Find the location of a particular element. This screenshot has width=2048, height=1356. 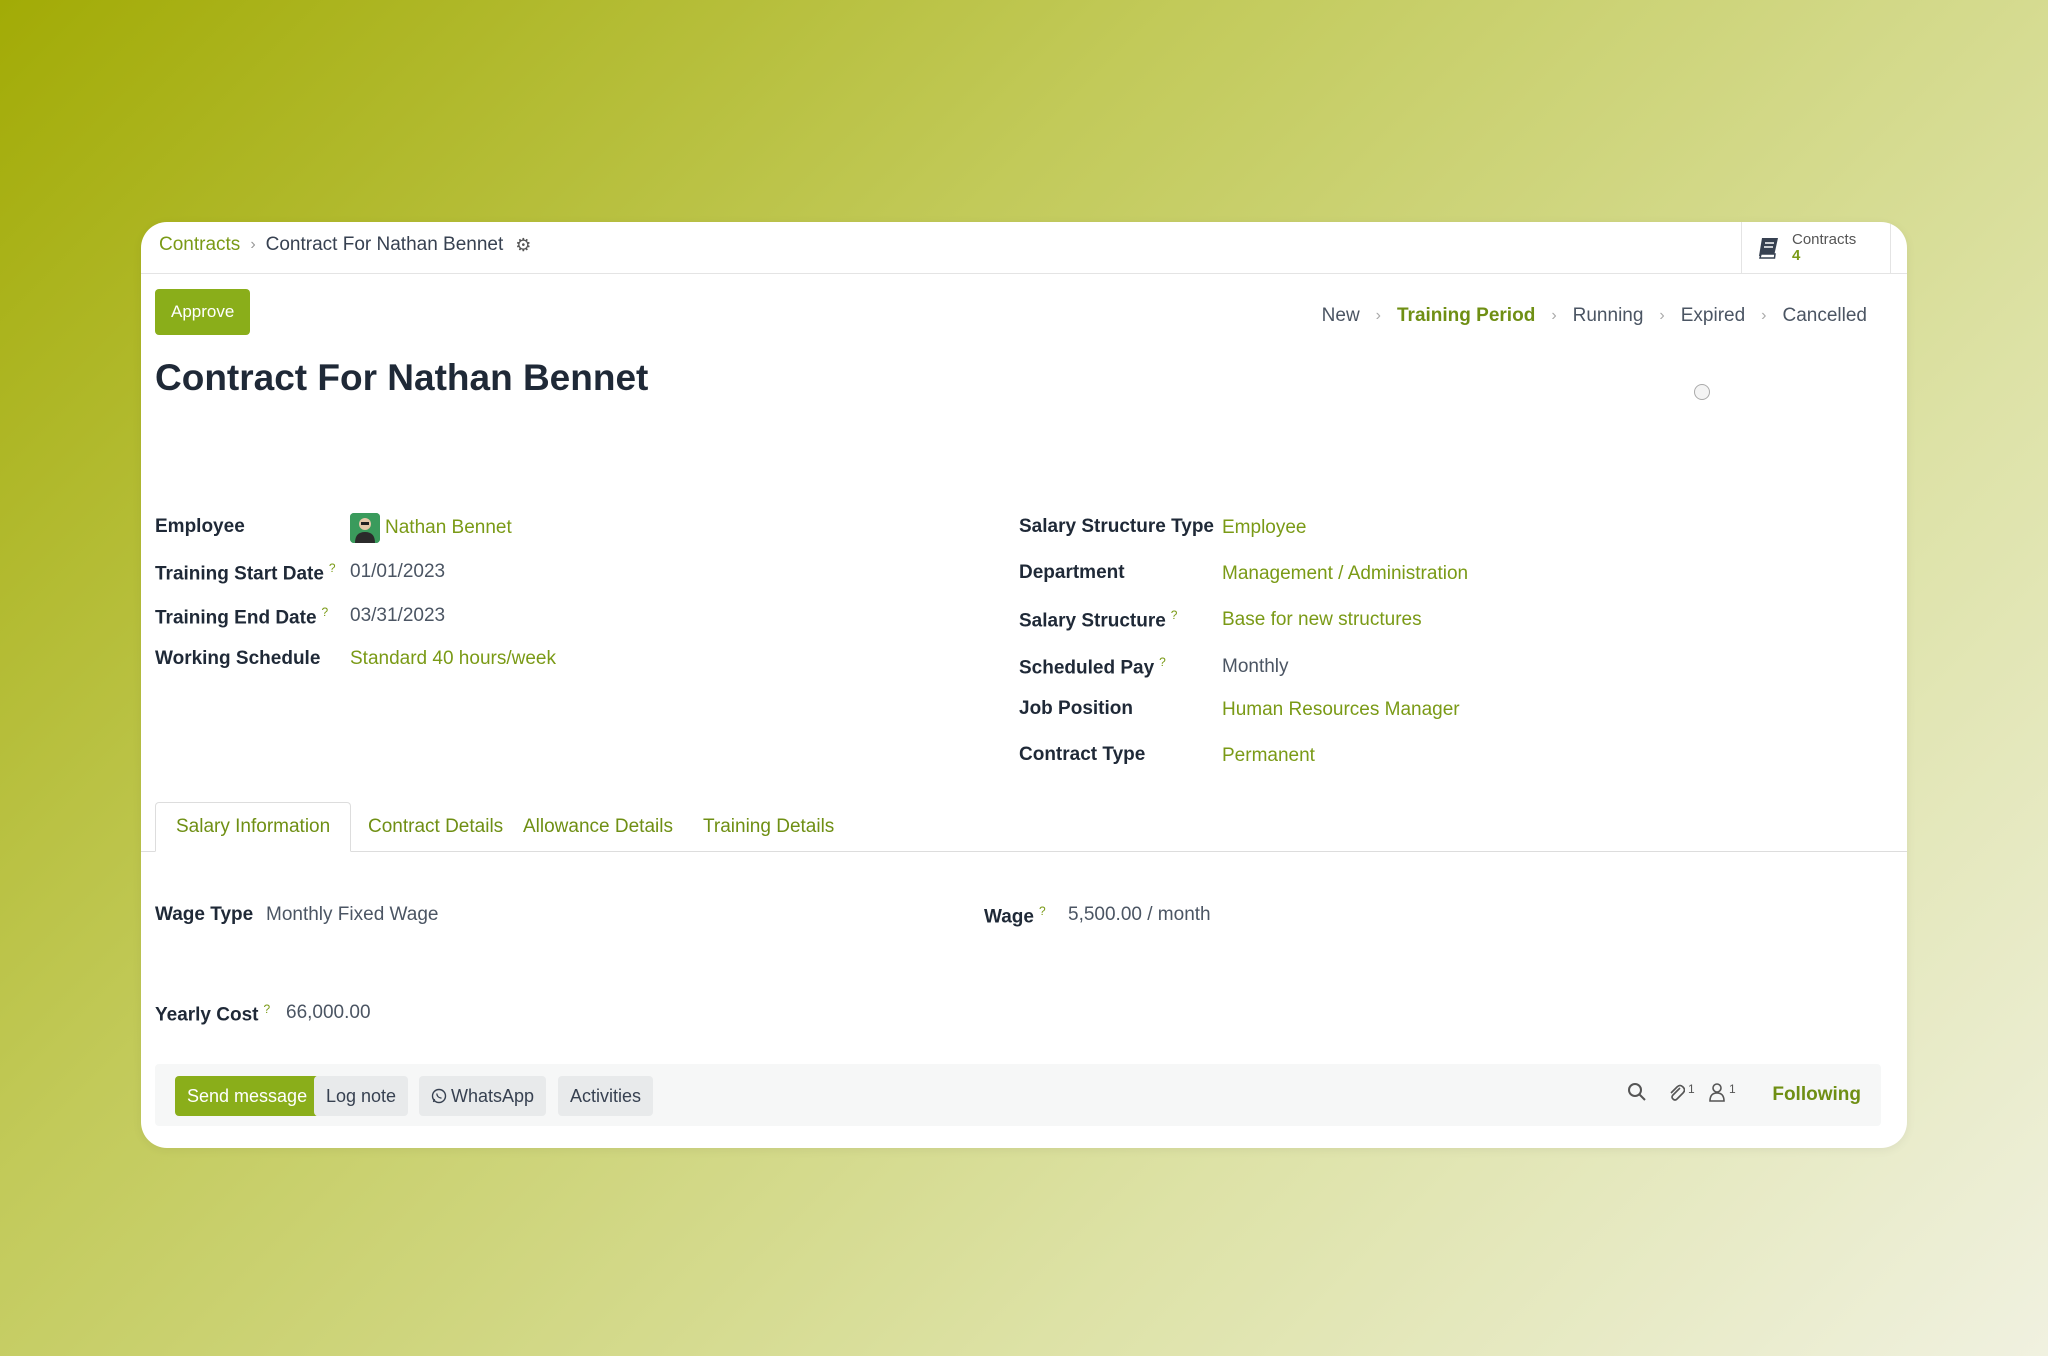

attachment-button: 1 is located at coordinates (1681, 1092).